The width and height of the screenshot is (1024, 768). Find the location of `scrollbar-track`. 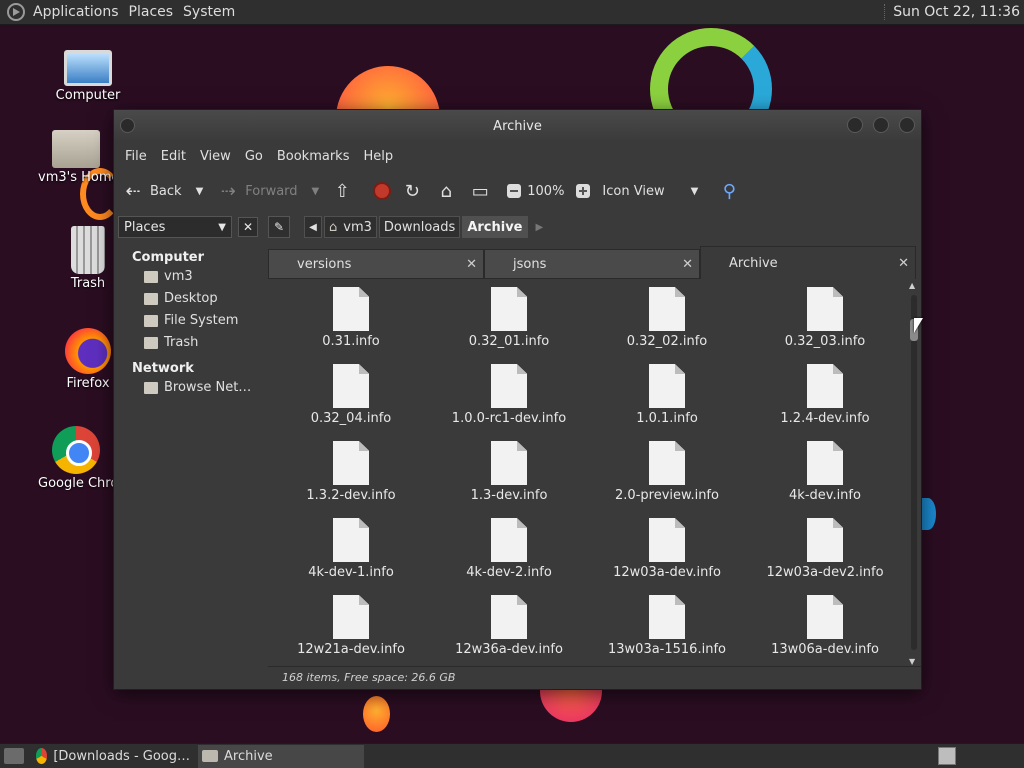

scrollbar-track is located at coordinates (914, 472).